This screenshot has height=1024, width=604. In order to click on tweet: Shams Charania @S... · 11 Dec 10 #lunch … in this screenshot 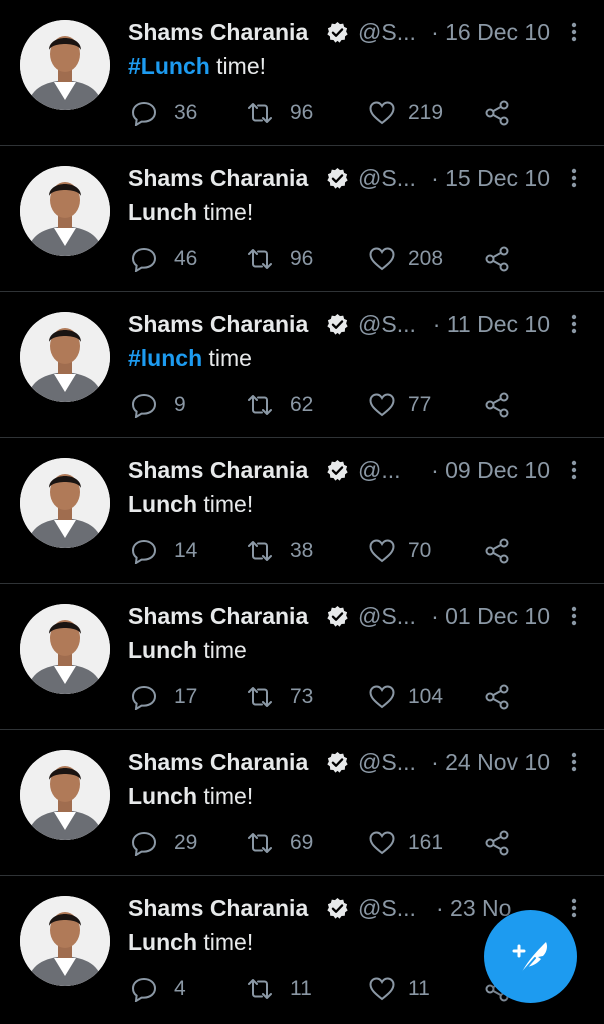, I will do `click(302, 365)`.